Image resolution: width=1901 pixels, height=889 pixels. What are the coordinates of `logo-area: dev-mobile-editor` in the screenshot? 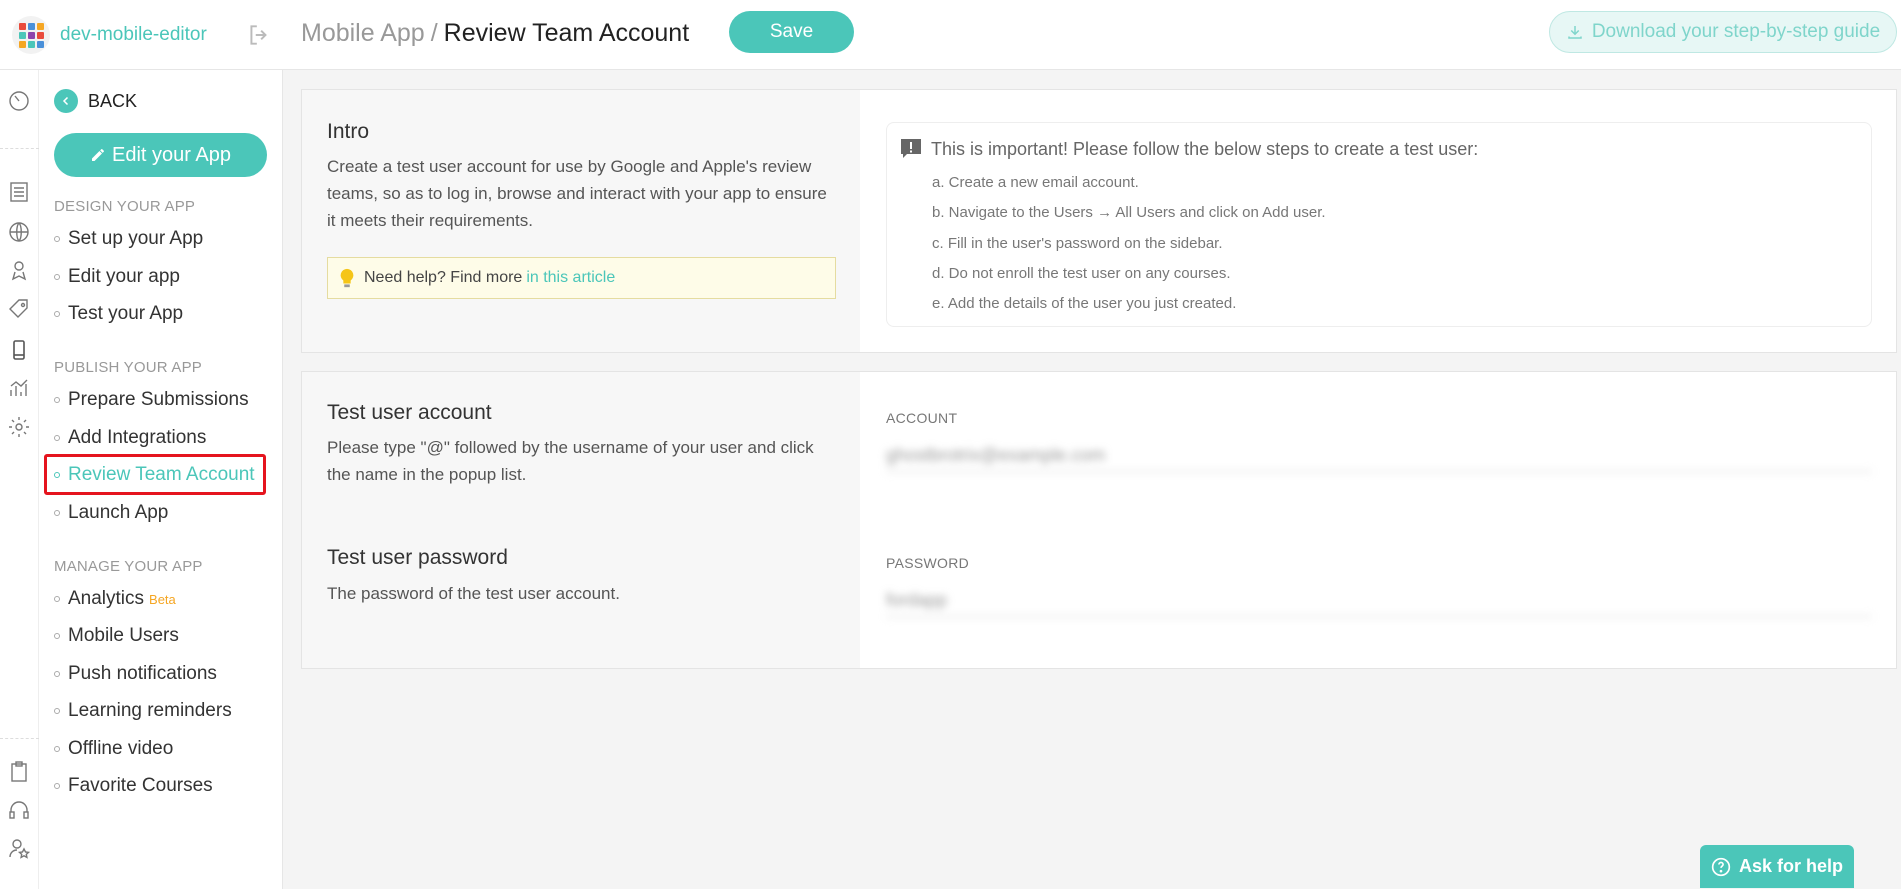 It's located at (141, 35).